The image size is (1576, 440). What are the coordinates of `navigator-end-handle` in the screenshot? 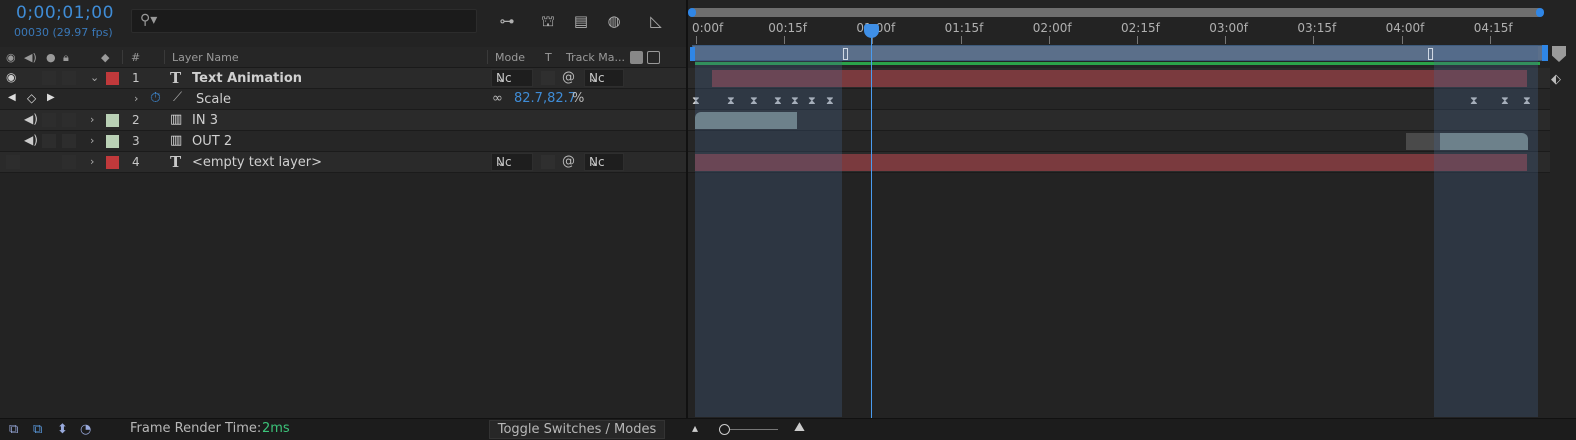 It's located at (1540, 12).